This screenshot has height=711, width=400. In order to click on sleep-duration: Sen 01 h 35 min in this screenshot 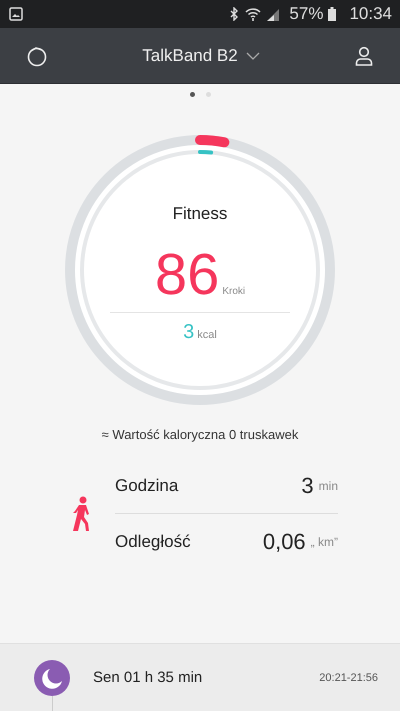, I will do `click(148, 677)`.